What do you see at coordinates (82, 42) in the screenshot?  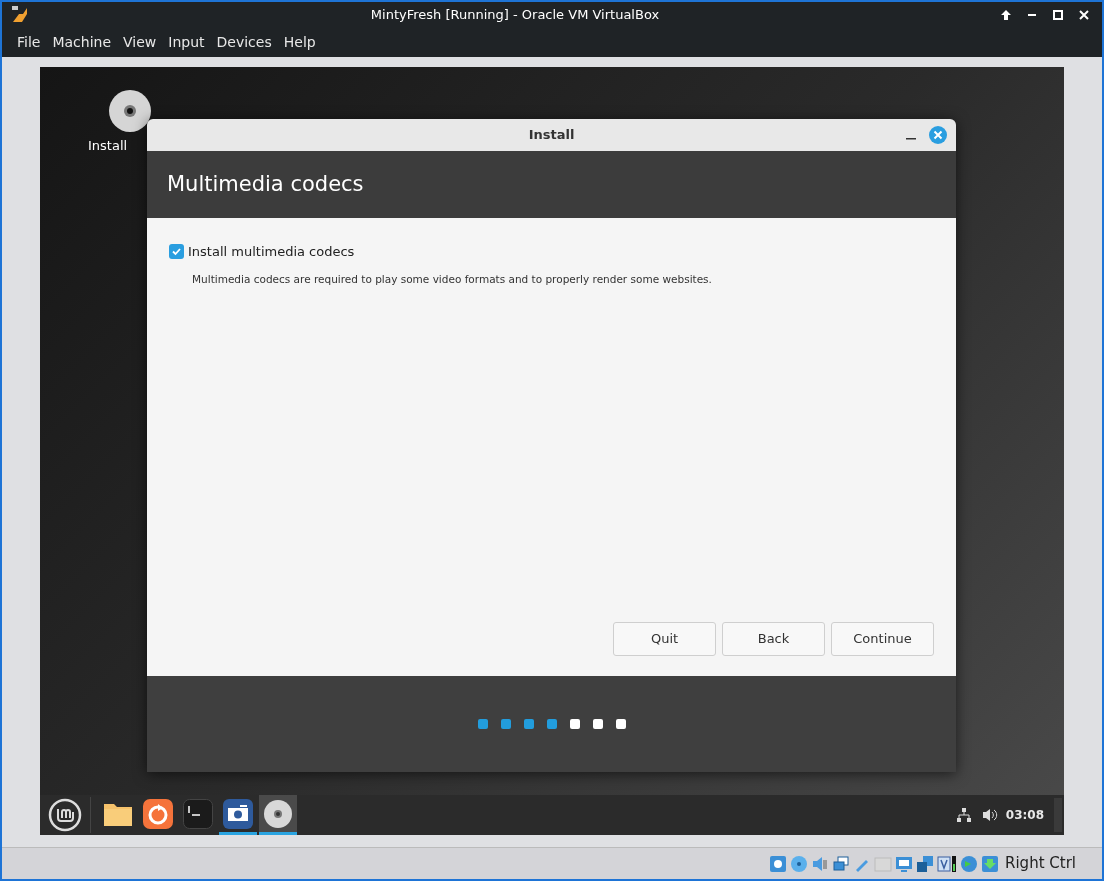 I see `menu-item: Machine` at bounding box center [82, 42].